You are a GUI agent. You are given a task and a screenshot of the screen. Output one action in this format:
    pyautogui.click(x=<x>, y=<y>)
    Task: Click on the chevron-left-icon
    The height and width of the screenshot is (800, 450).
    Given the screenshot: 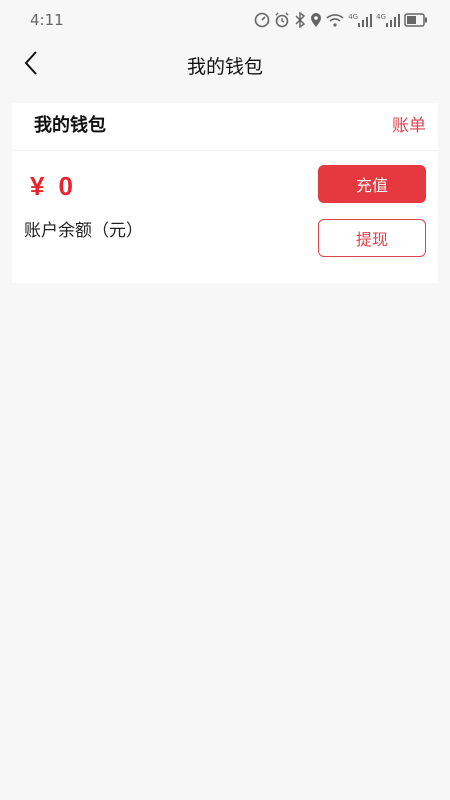 What is the action you would take?
    pyautogui.click(x=31, y=65)
    